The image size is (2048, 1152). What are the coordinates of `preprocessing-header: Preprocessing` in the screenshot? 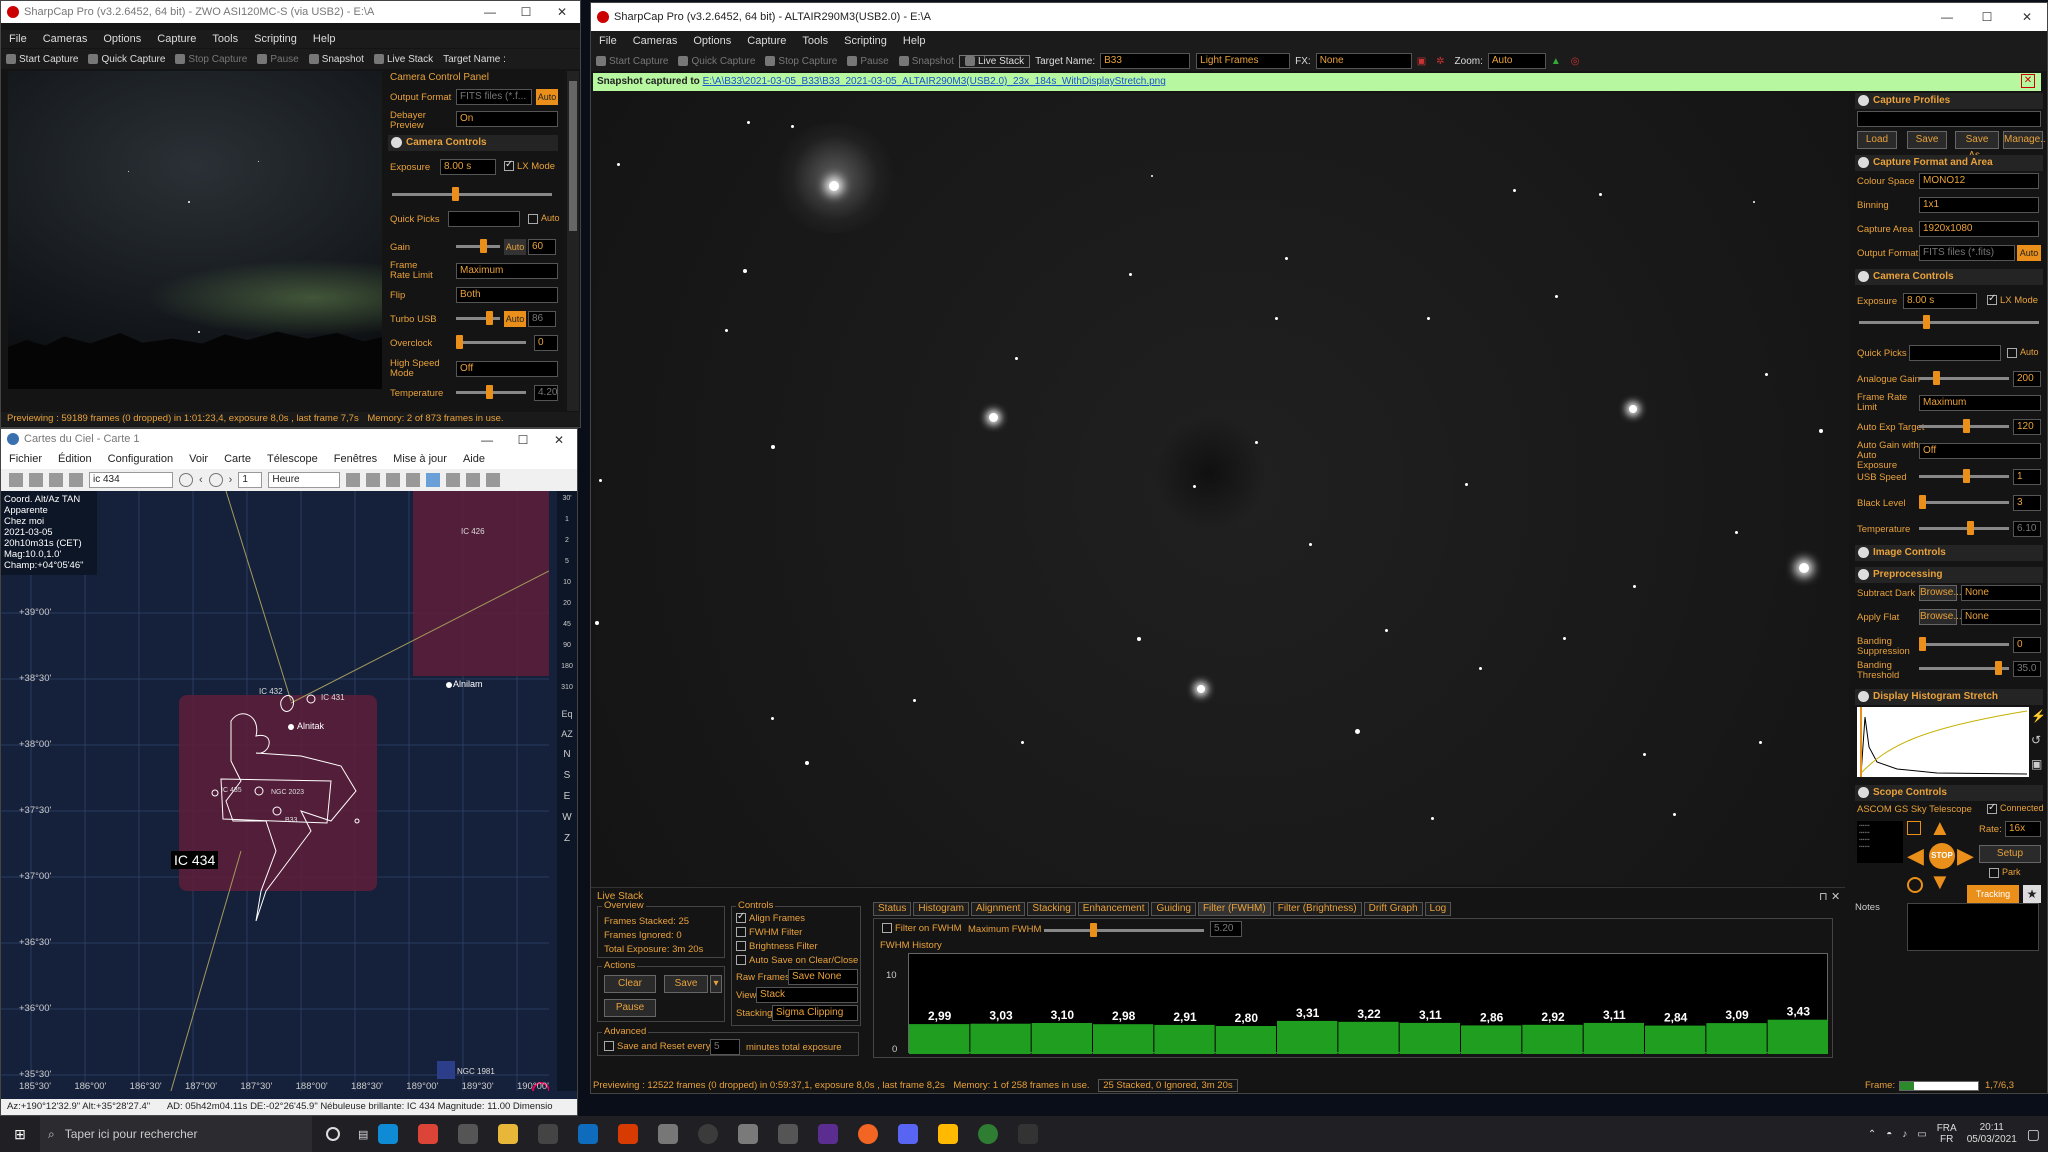 It's located at (1949, 575).